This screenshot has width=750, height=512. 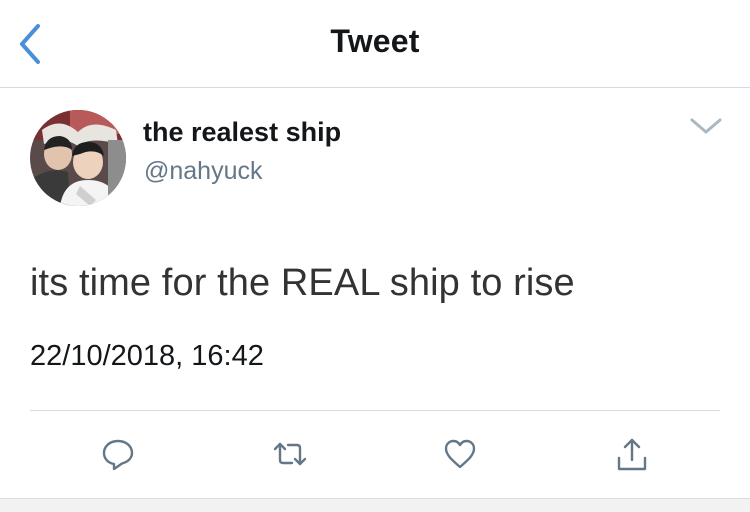 I want to click on more-options-button, so click(x=706, y=126).